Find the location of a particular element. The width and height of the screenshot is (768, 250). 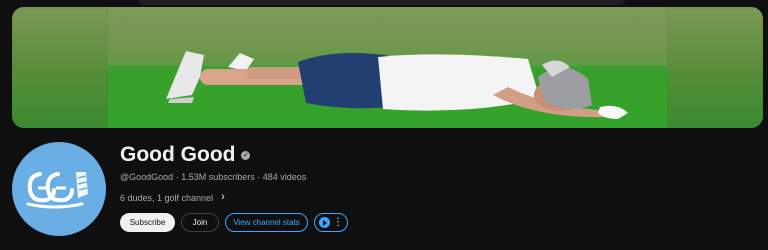

verified-check-icon: ✓ is located at coordinates (246, 155).